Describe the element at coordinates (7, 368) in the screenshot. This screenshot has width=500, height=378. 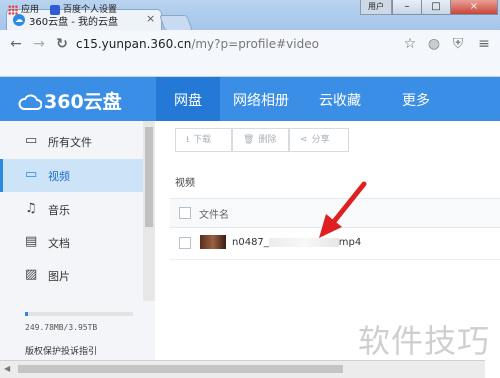
I see `scroll-left-icon: ◀` at that location.